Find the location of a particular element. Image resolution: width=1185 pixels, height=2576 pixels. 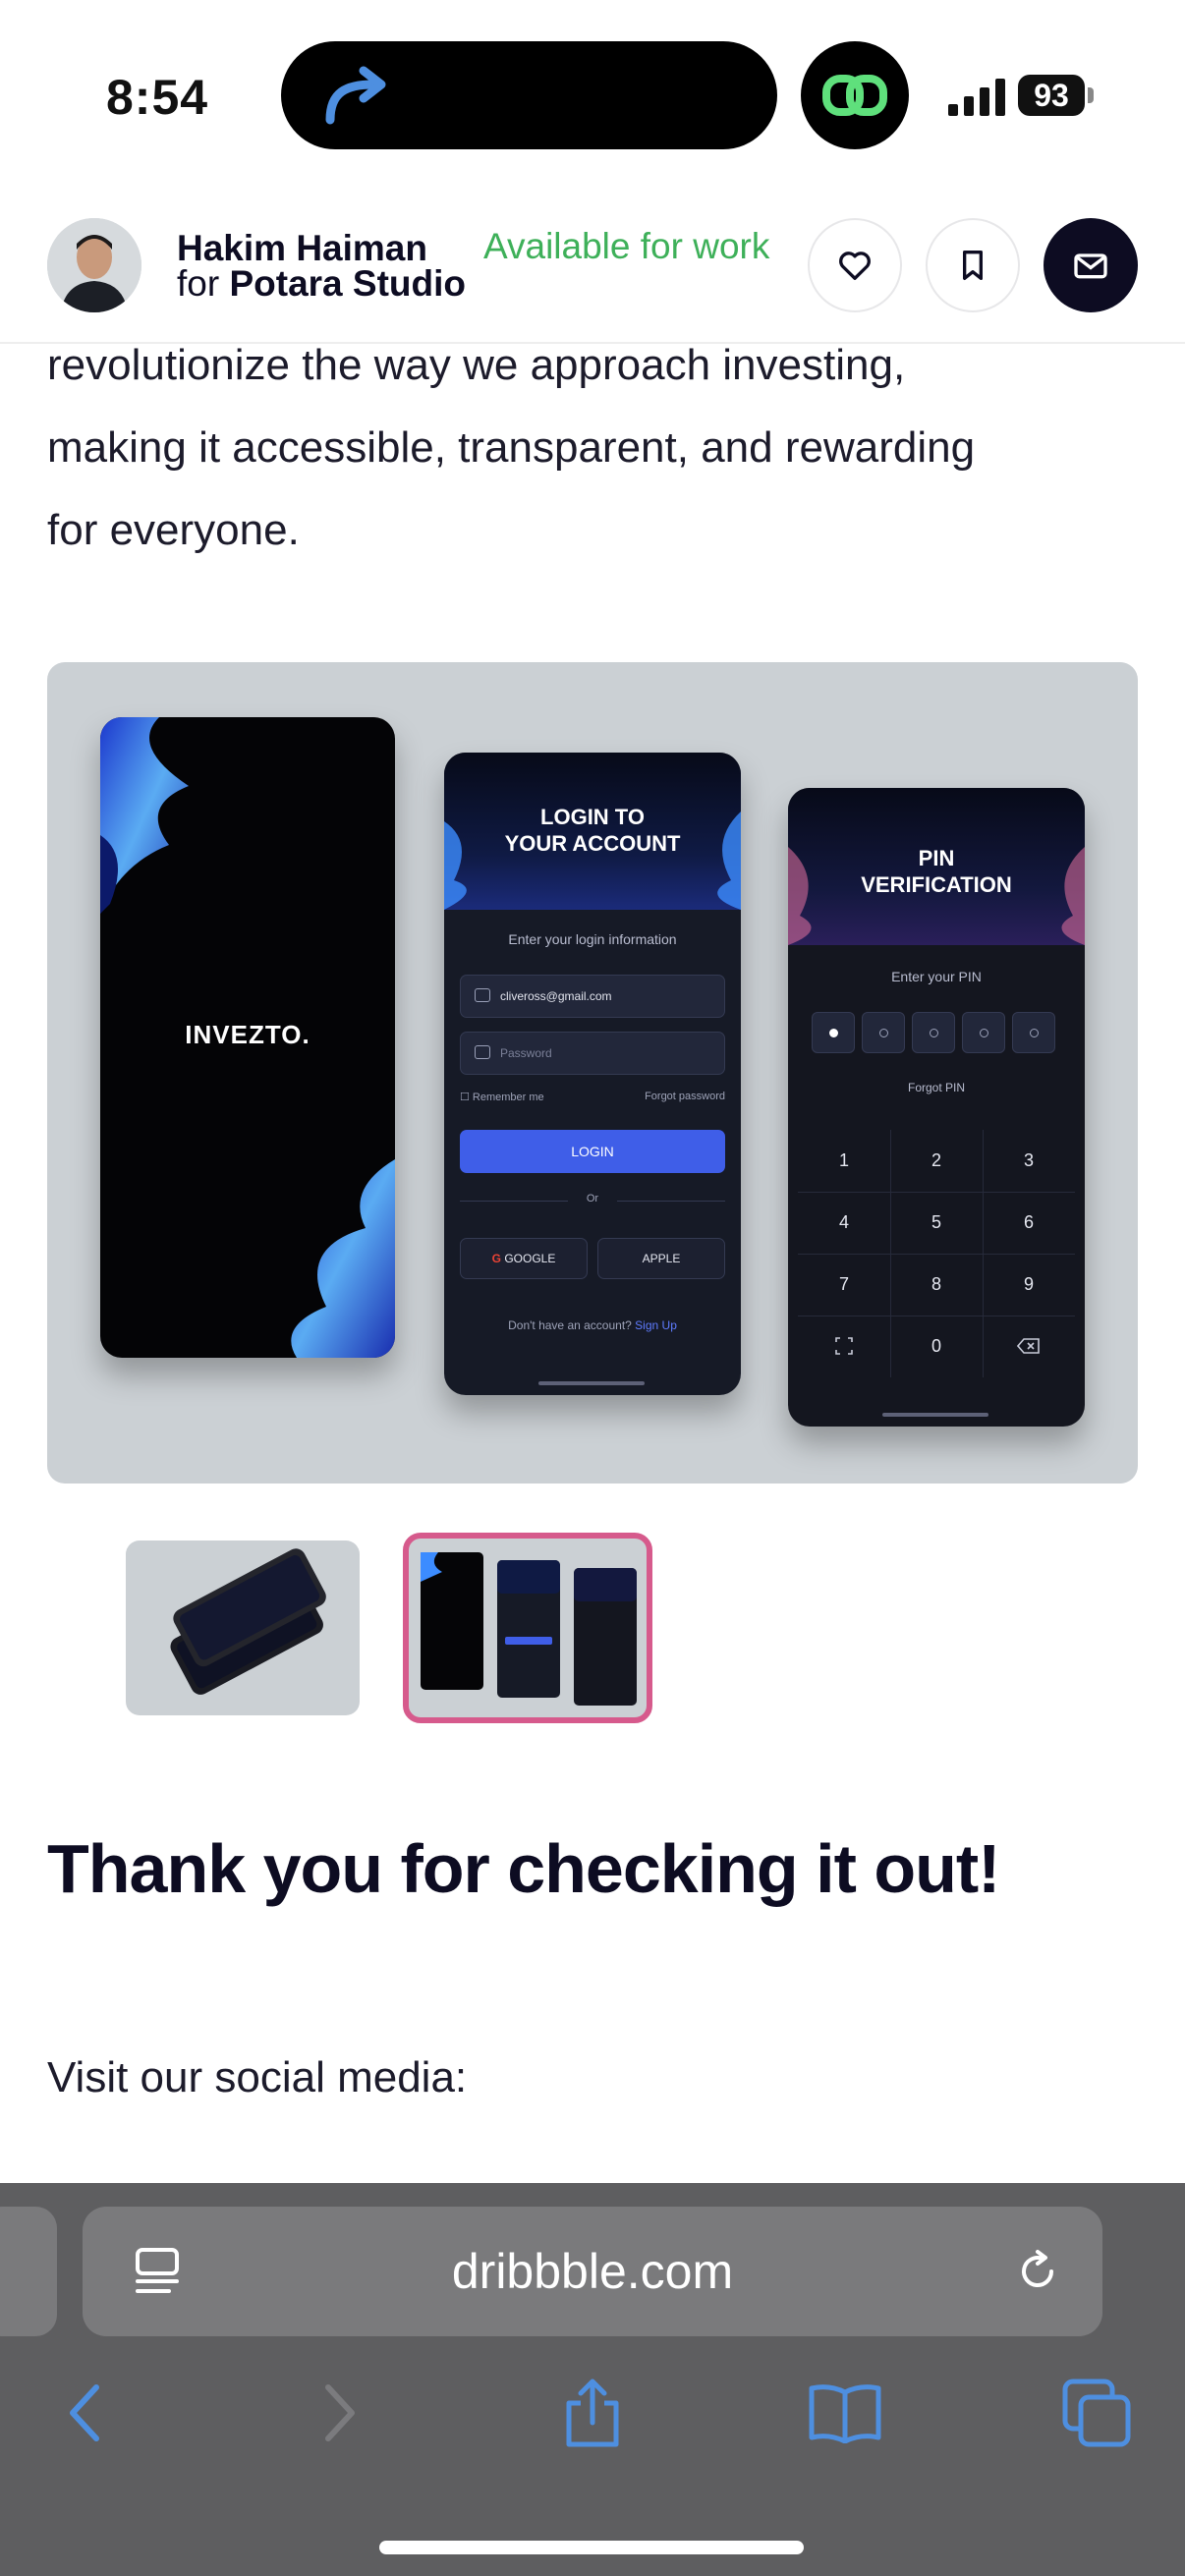

message-button is located at coordinates (1091, 265).